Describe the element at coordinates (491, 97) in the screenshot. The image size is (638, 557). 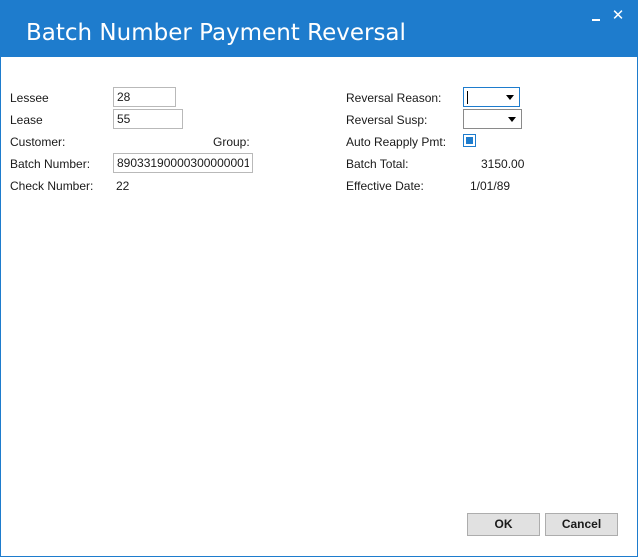
I see `reversal-reason-dropdown` at that location.